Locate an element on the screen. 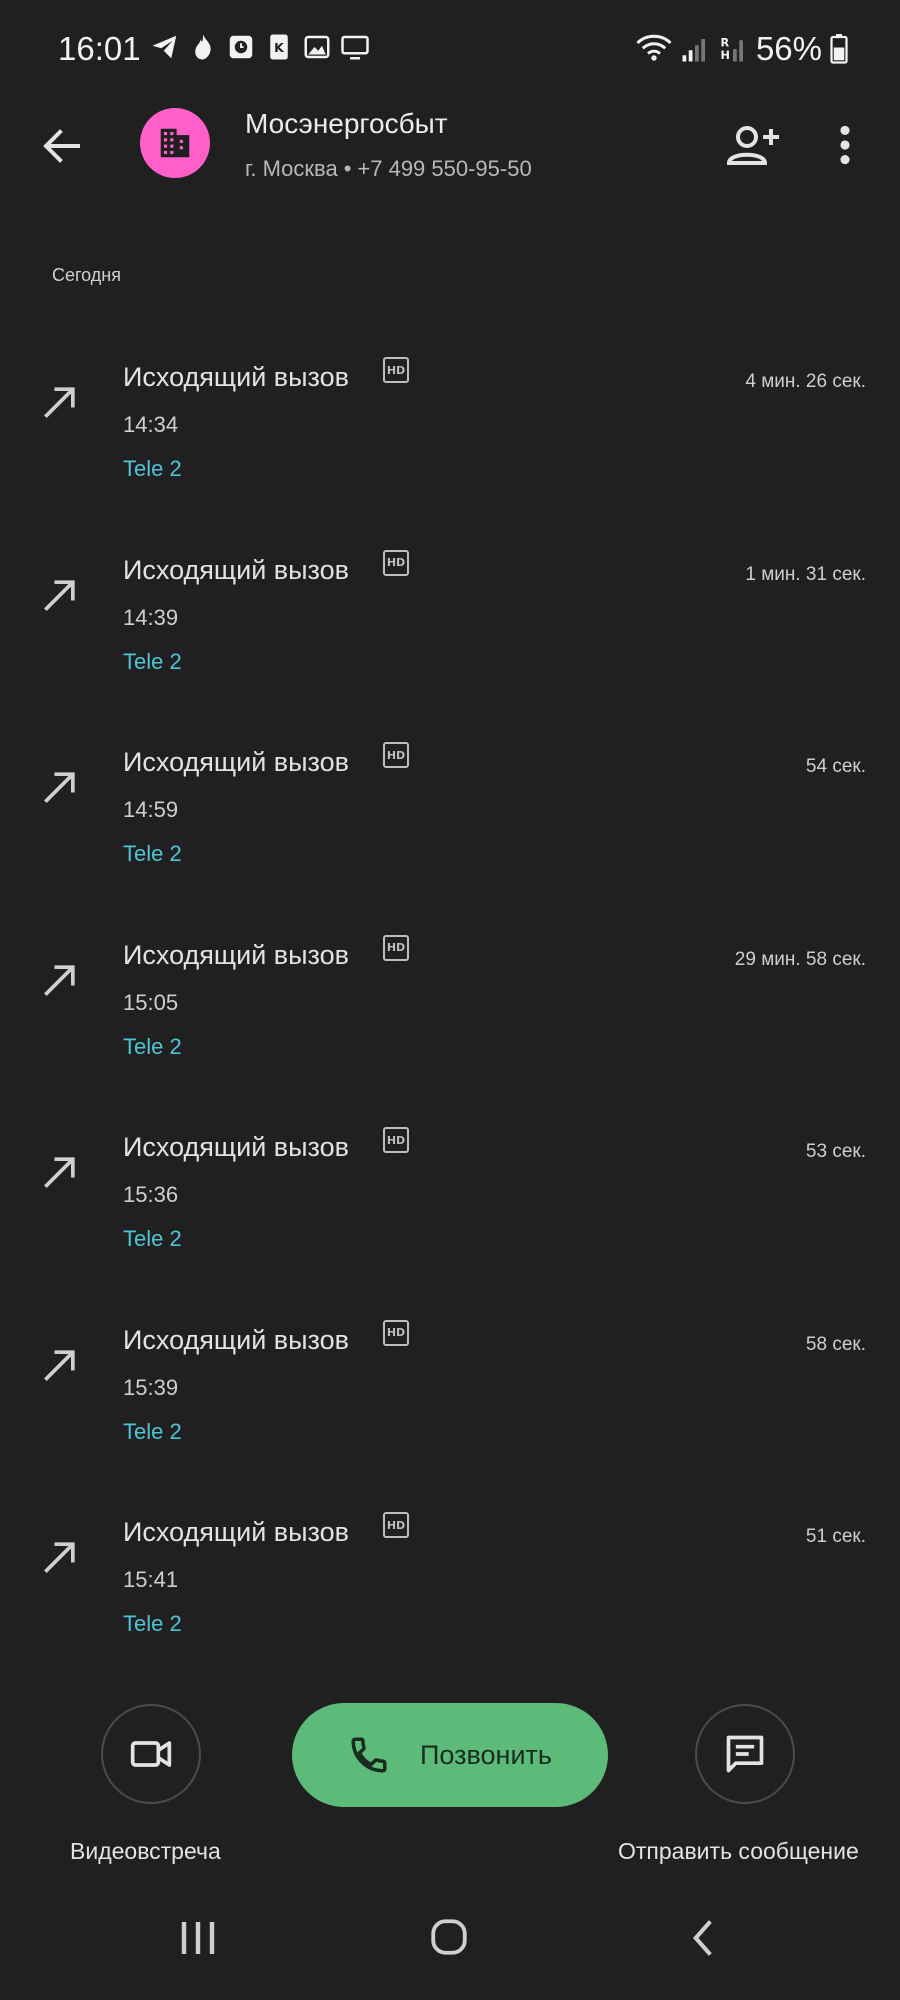 The image size is (900, 2000). date-section-label: Сегодня is located at coordinates (86, 275).